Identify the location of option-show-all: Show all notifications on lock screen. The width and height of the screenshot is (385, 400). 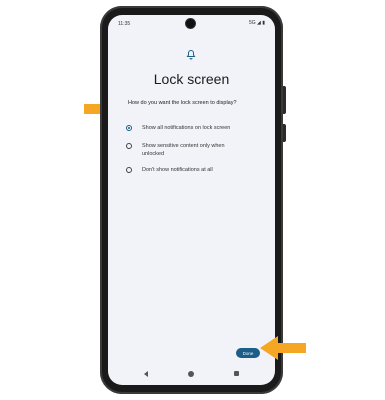
(189, 128).